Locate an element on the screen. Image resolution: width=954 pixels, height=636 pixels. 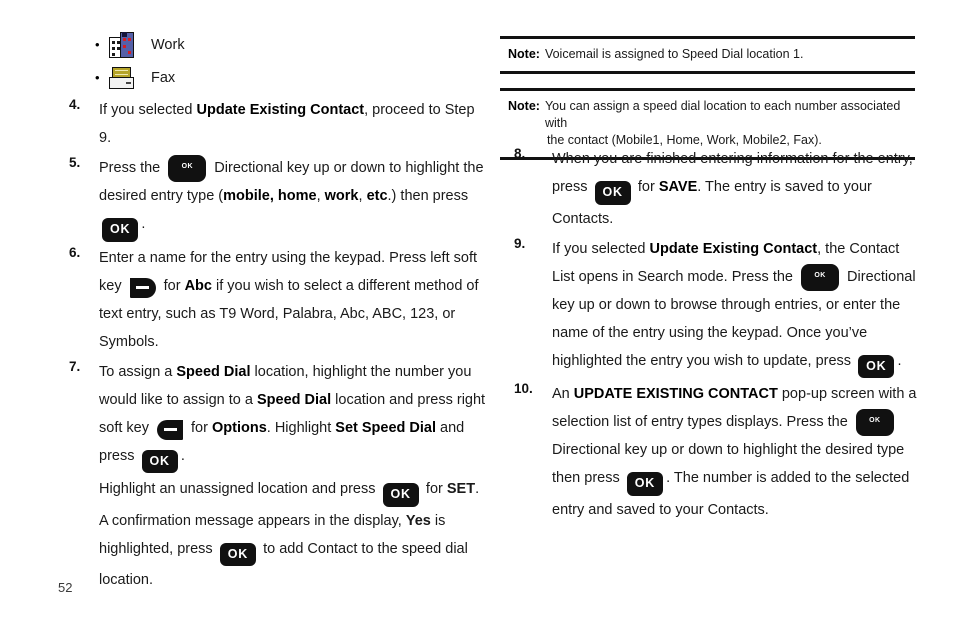
emphasis-text: Options is located at coordinates (239, 427).